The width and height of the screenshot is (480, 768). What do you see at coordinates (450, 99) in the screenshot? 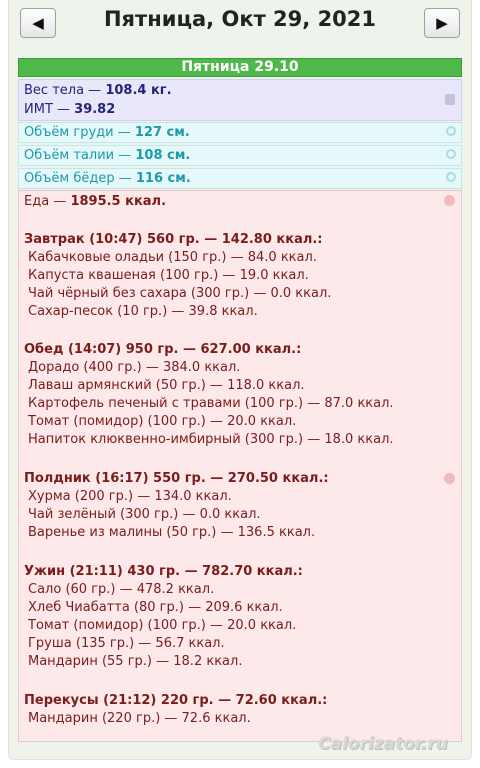
I see `scale-icon` at bounding box center [450, 99].